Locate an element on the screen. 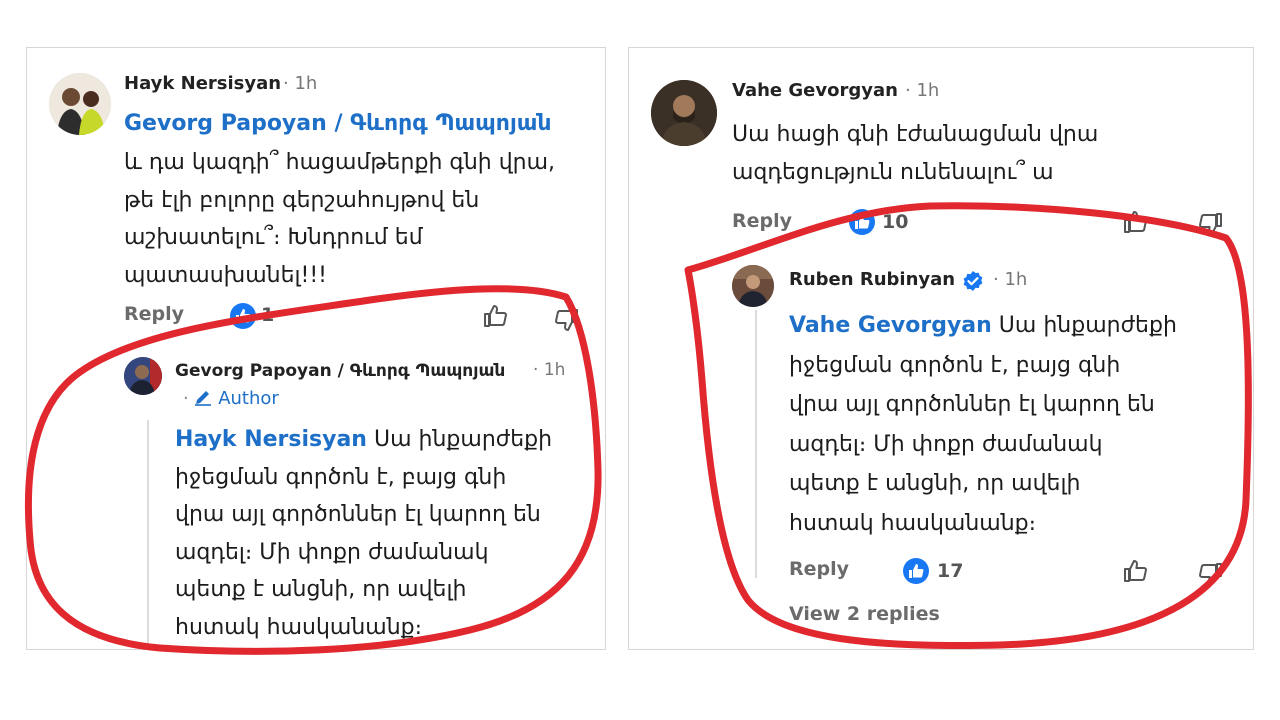 This screenshot has height=720, width=1280. avatar-gevorg is located at coordinates (143, 376).